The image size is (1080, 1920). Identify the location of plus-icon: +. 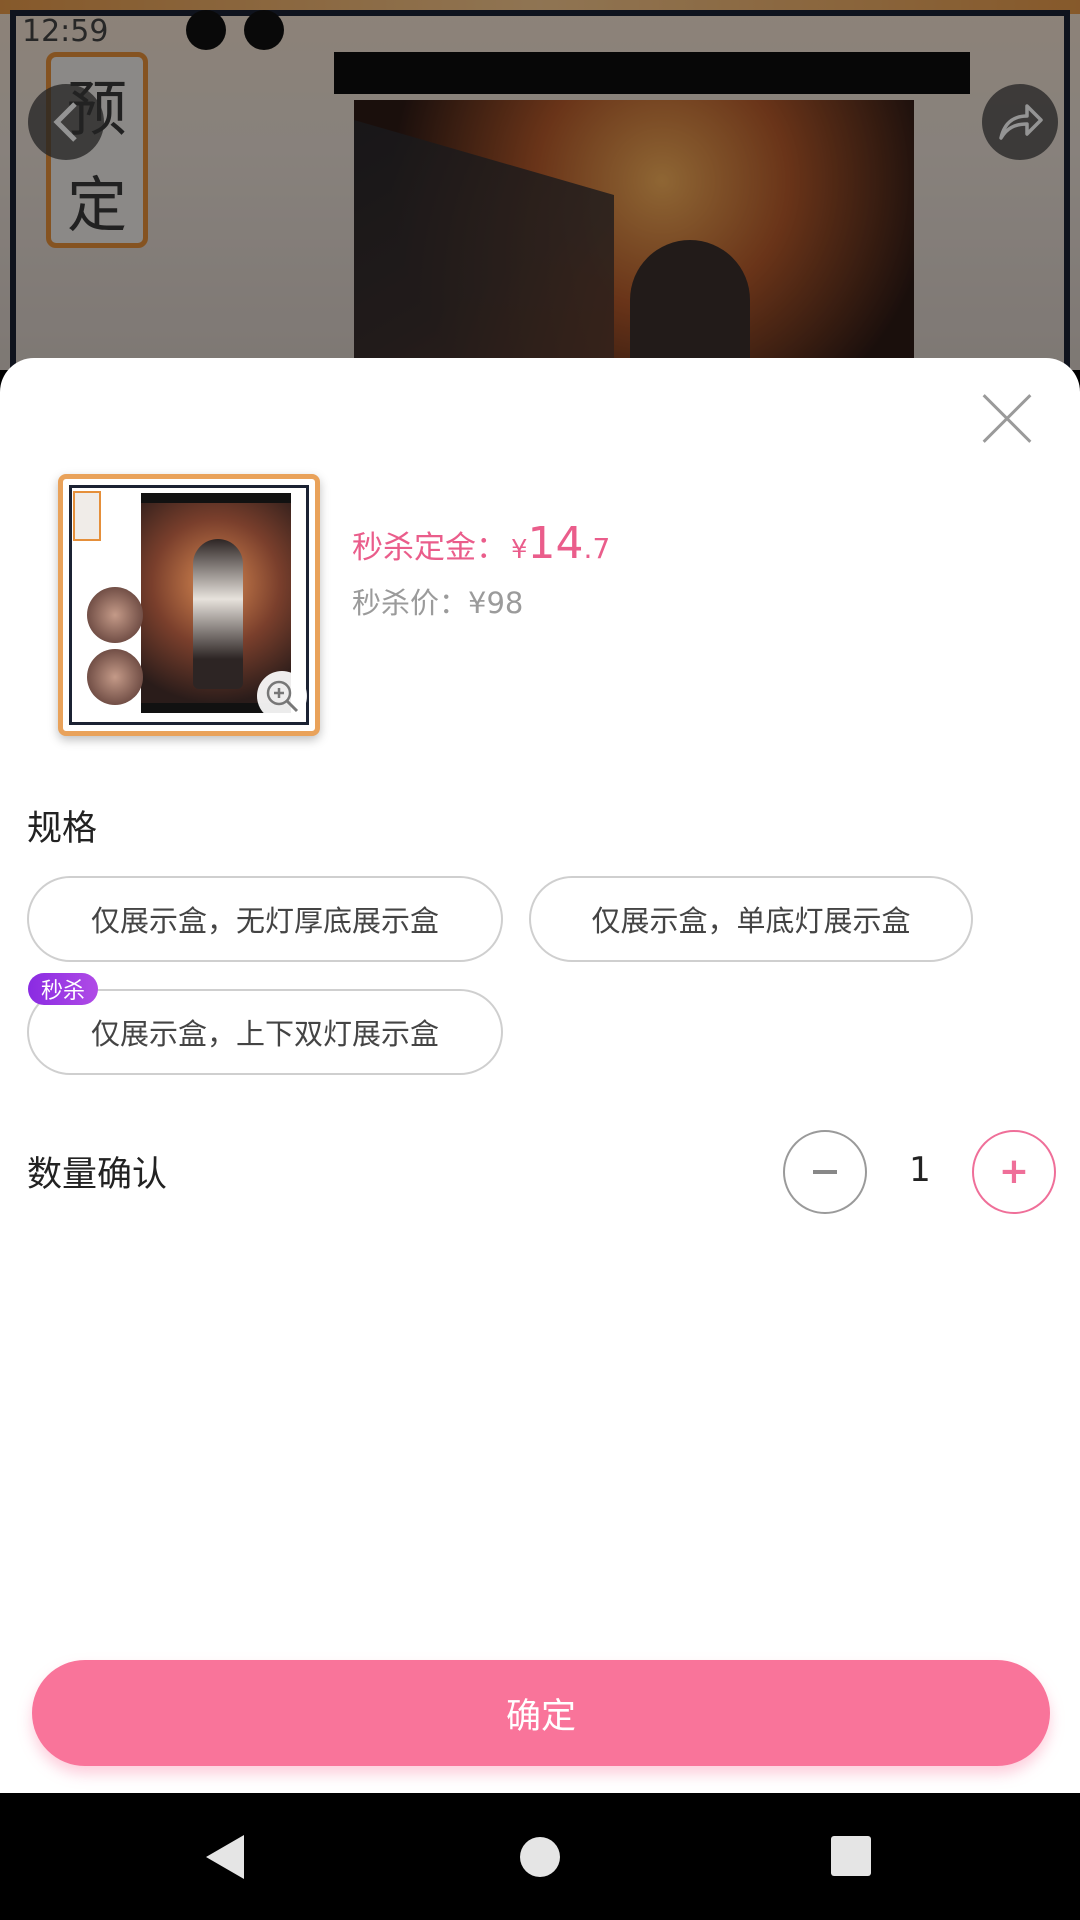
(1014, 1171).